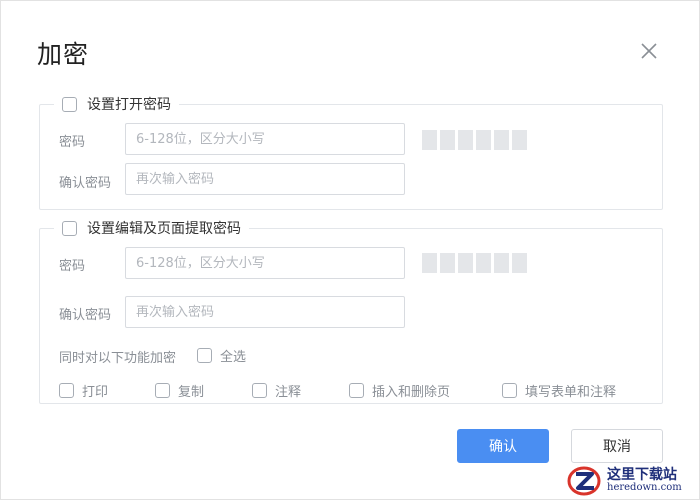 The width and height of the screenshot is (700, 500). What do you see at coordinates (509, 390) in the screenshot?
I see `permission-fill-forms-checkbox` at bounding box center [509, 390].